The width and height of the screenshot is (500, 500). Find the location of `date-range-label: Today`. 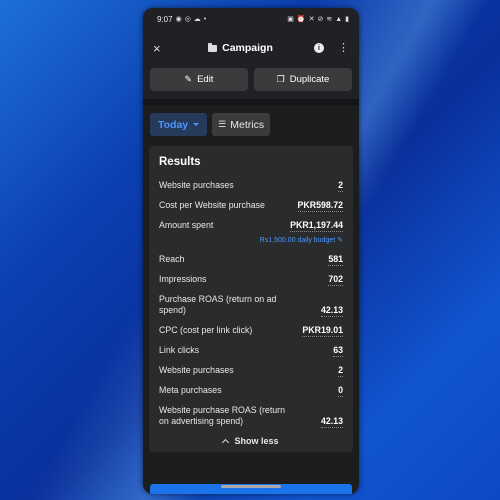

date-range-label: Today is located at coordinates (173, 124).